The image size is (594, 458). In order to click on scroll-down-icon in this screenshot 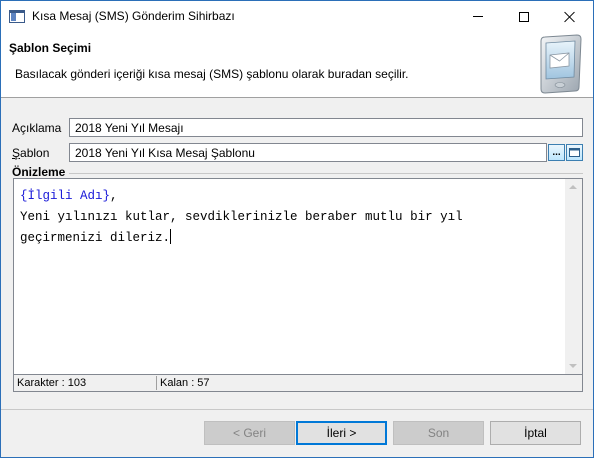, I will do `click(573, 366)`.